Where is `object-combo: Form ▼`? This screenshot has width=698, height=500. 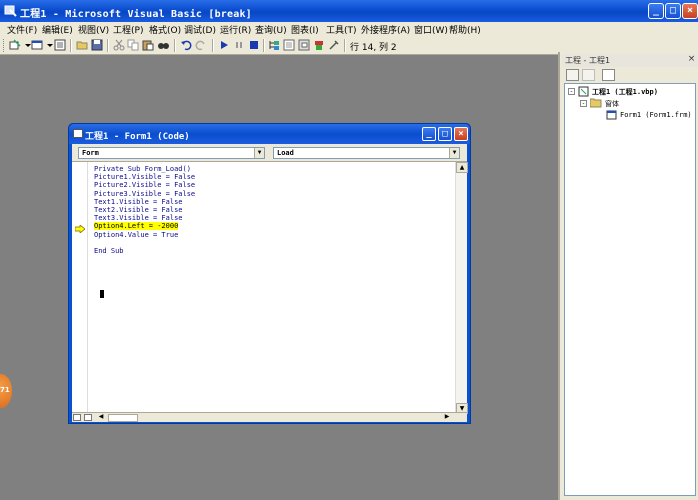
object-combo: Form ▼ is located at coordinates (171, 153).